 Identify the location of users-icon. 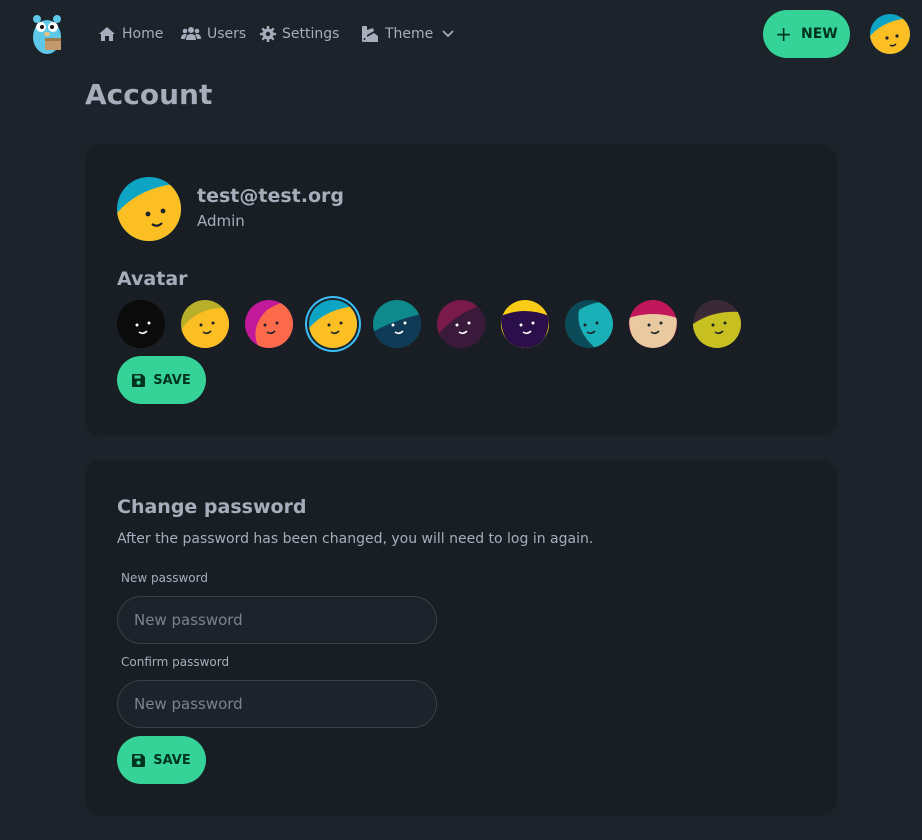
(191, 33).